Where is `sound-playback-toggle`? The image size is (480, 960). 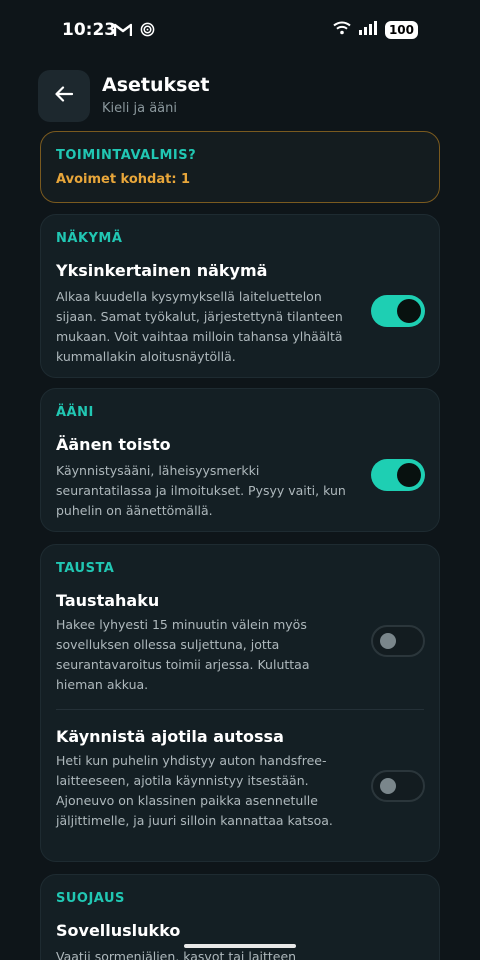 sound-playback-toggle is located at coordinates (398, 475).